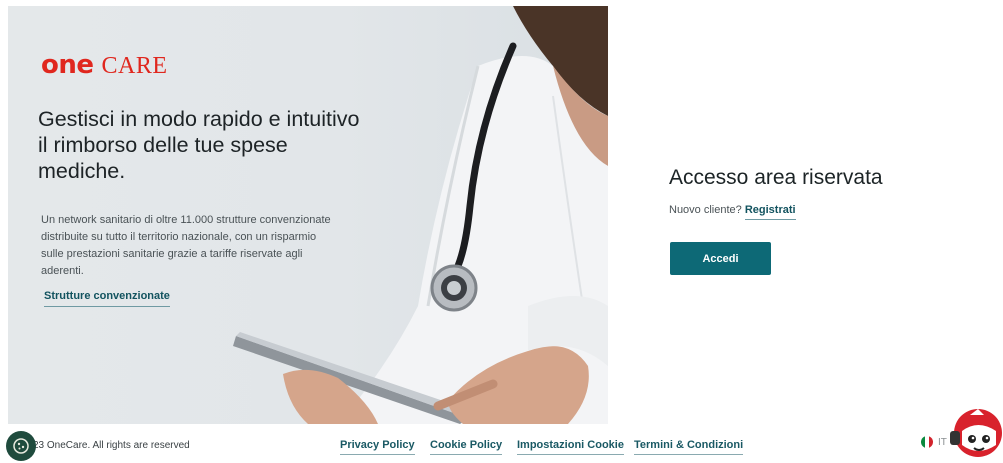 The height and width of the screenshot is (463, 1003). I want to click on logo-care: CARE, so click(134, 66).